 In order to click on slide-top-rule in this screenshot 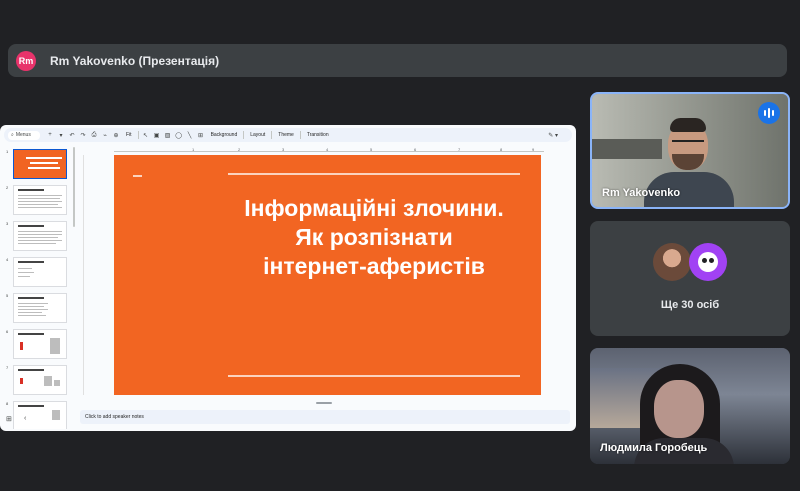, I will do `click(374, 174)`.